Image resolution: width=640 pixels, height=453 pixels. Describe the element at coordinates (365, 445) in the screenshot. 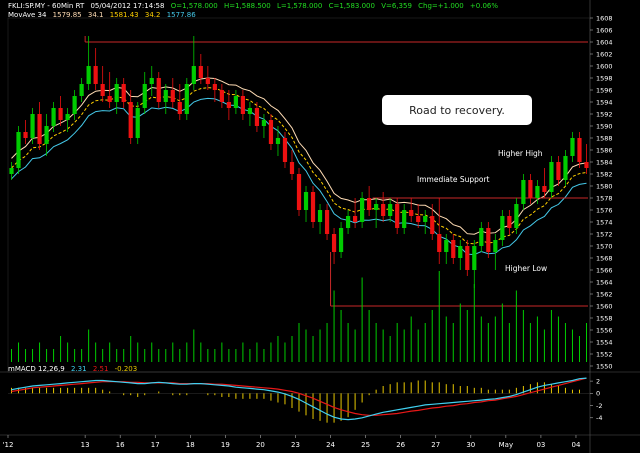

I see `x-tick-label: 25` at that location.